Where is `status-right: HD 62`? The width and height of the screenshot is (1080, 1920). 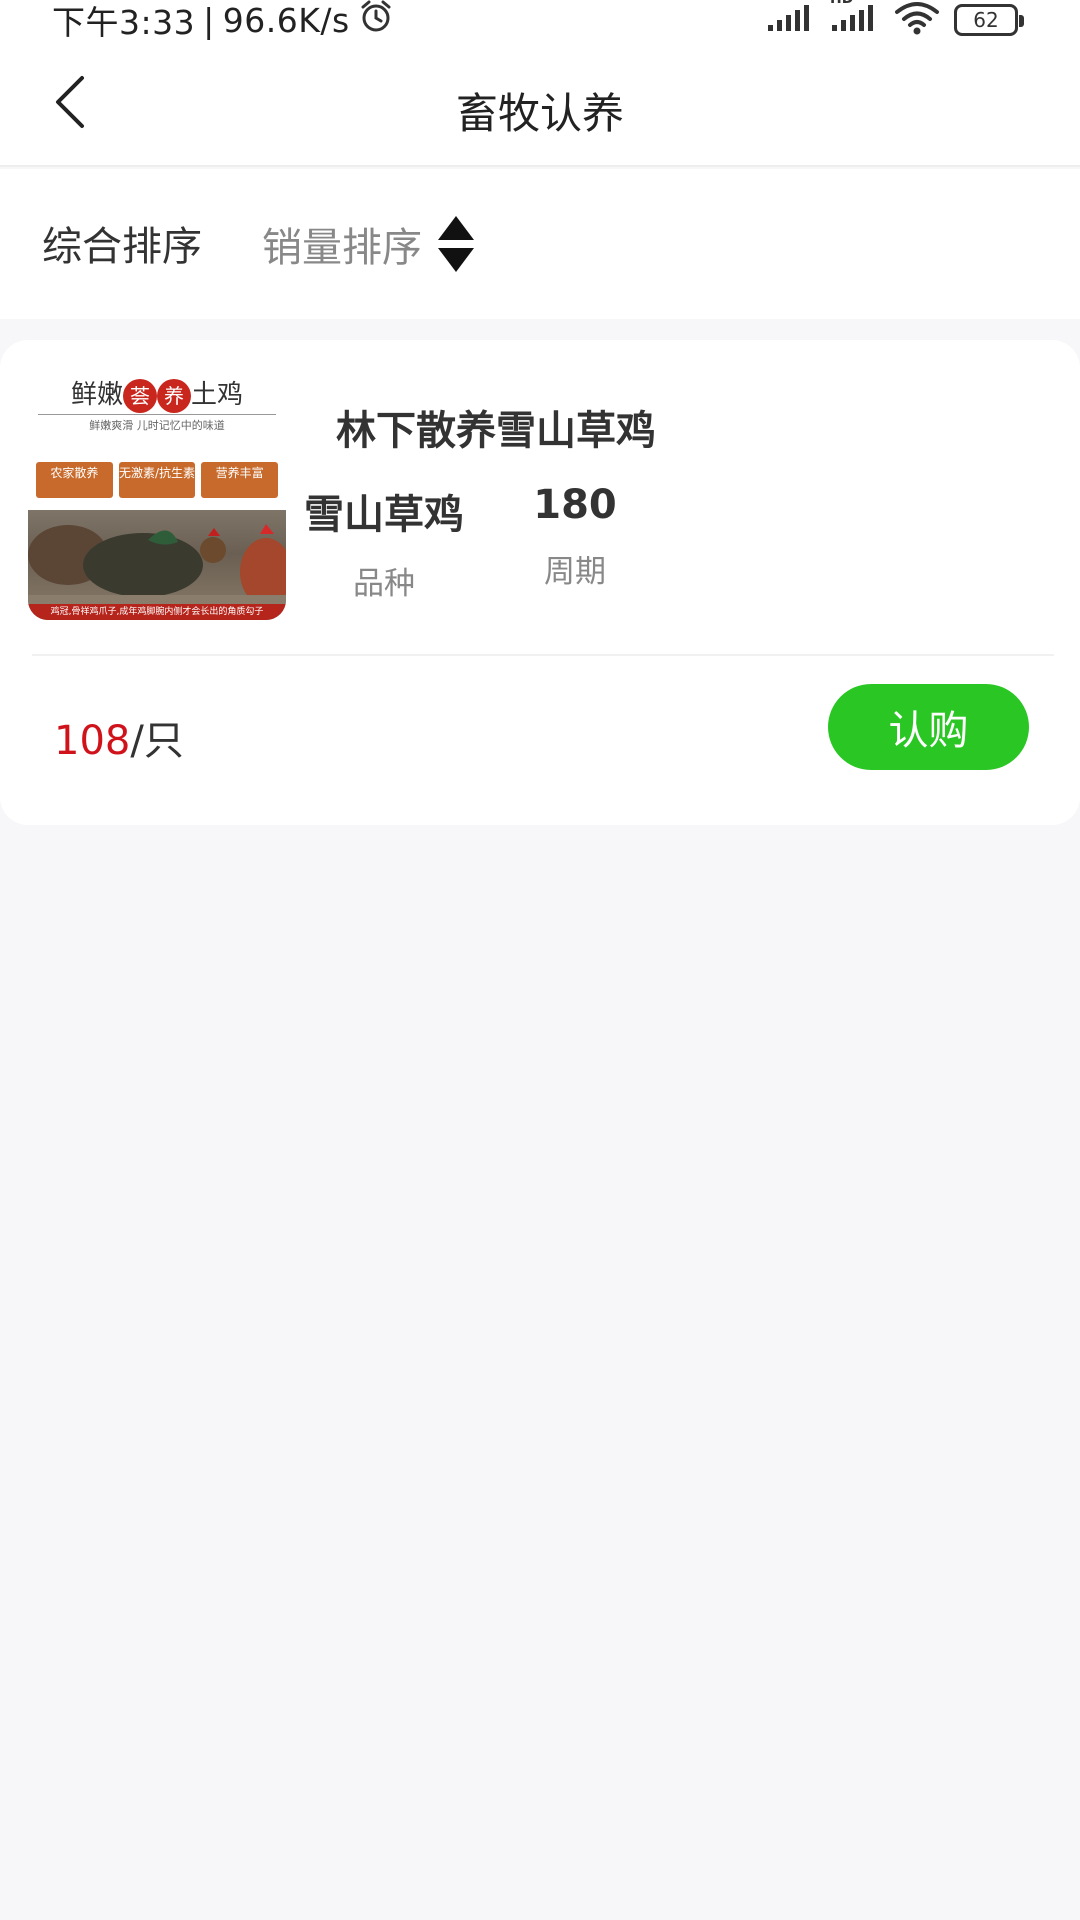 status-right: HD 62 is located at coordinates (895, 20).